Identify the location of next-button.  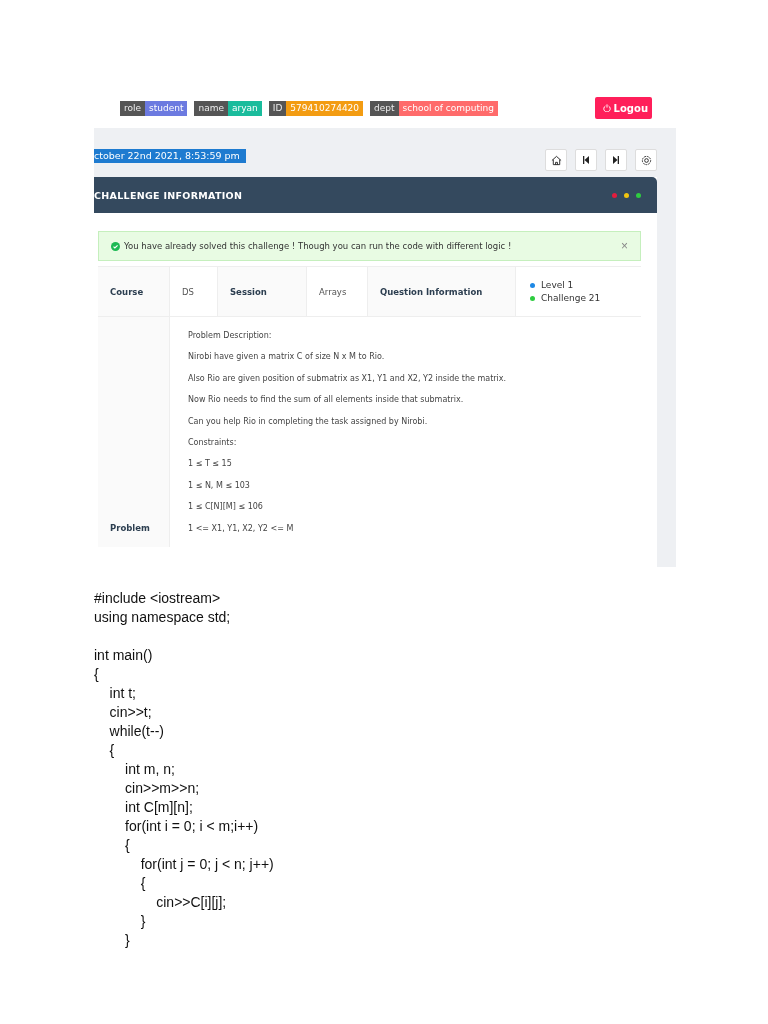
(616, 160).